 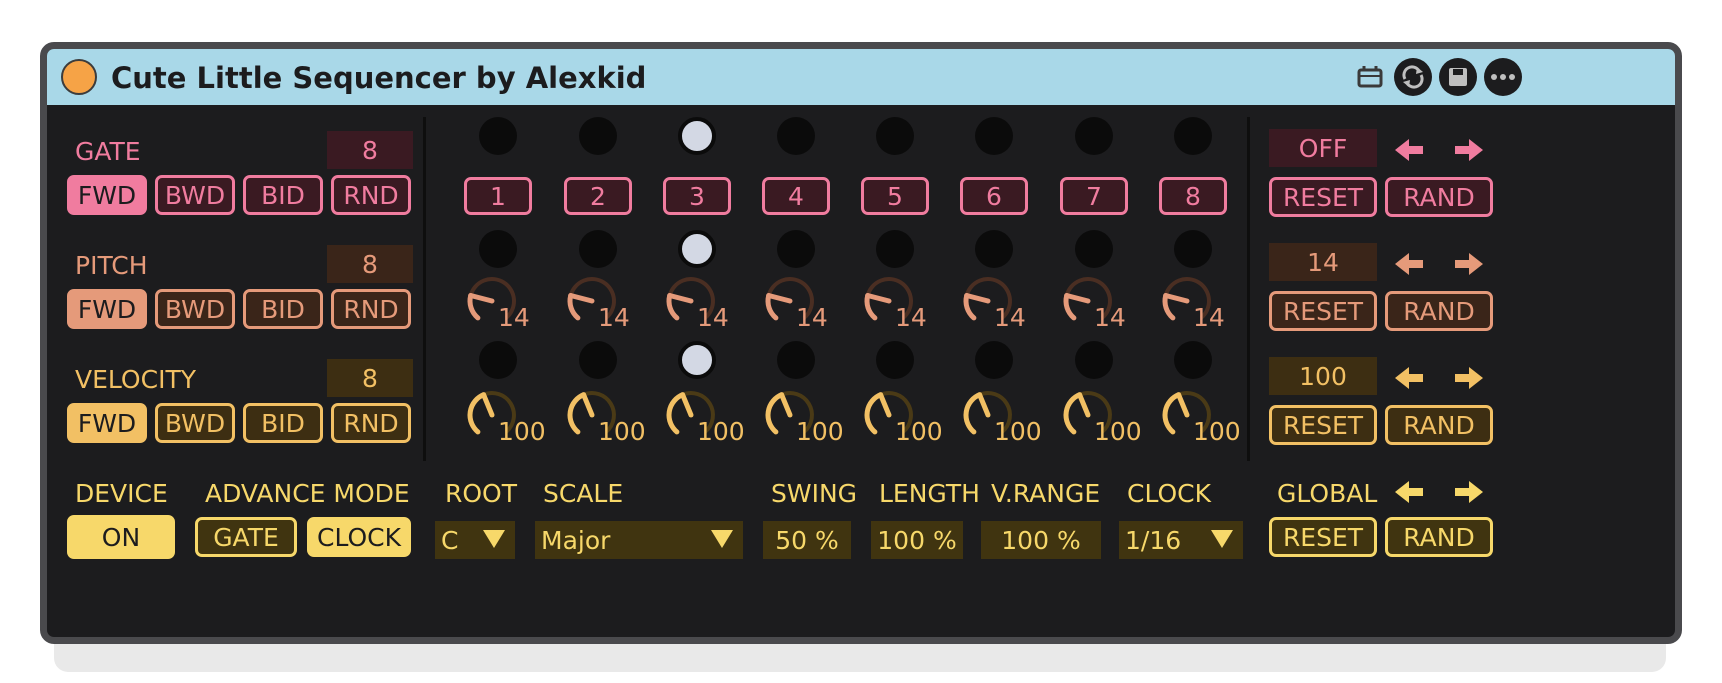 I want to click on velocity-next-arrow-icon, so click(x=1468, y=378).